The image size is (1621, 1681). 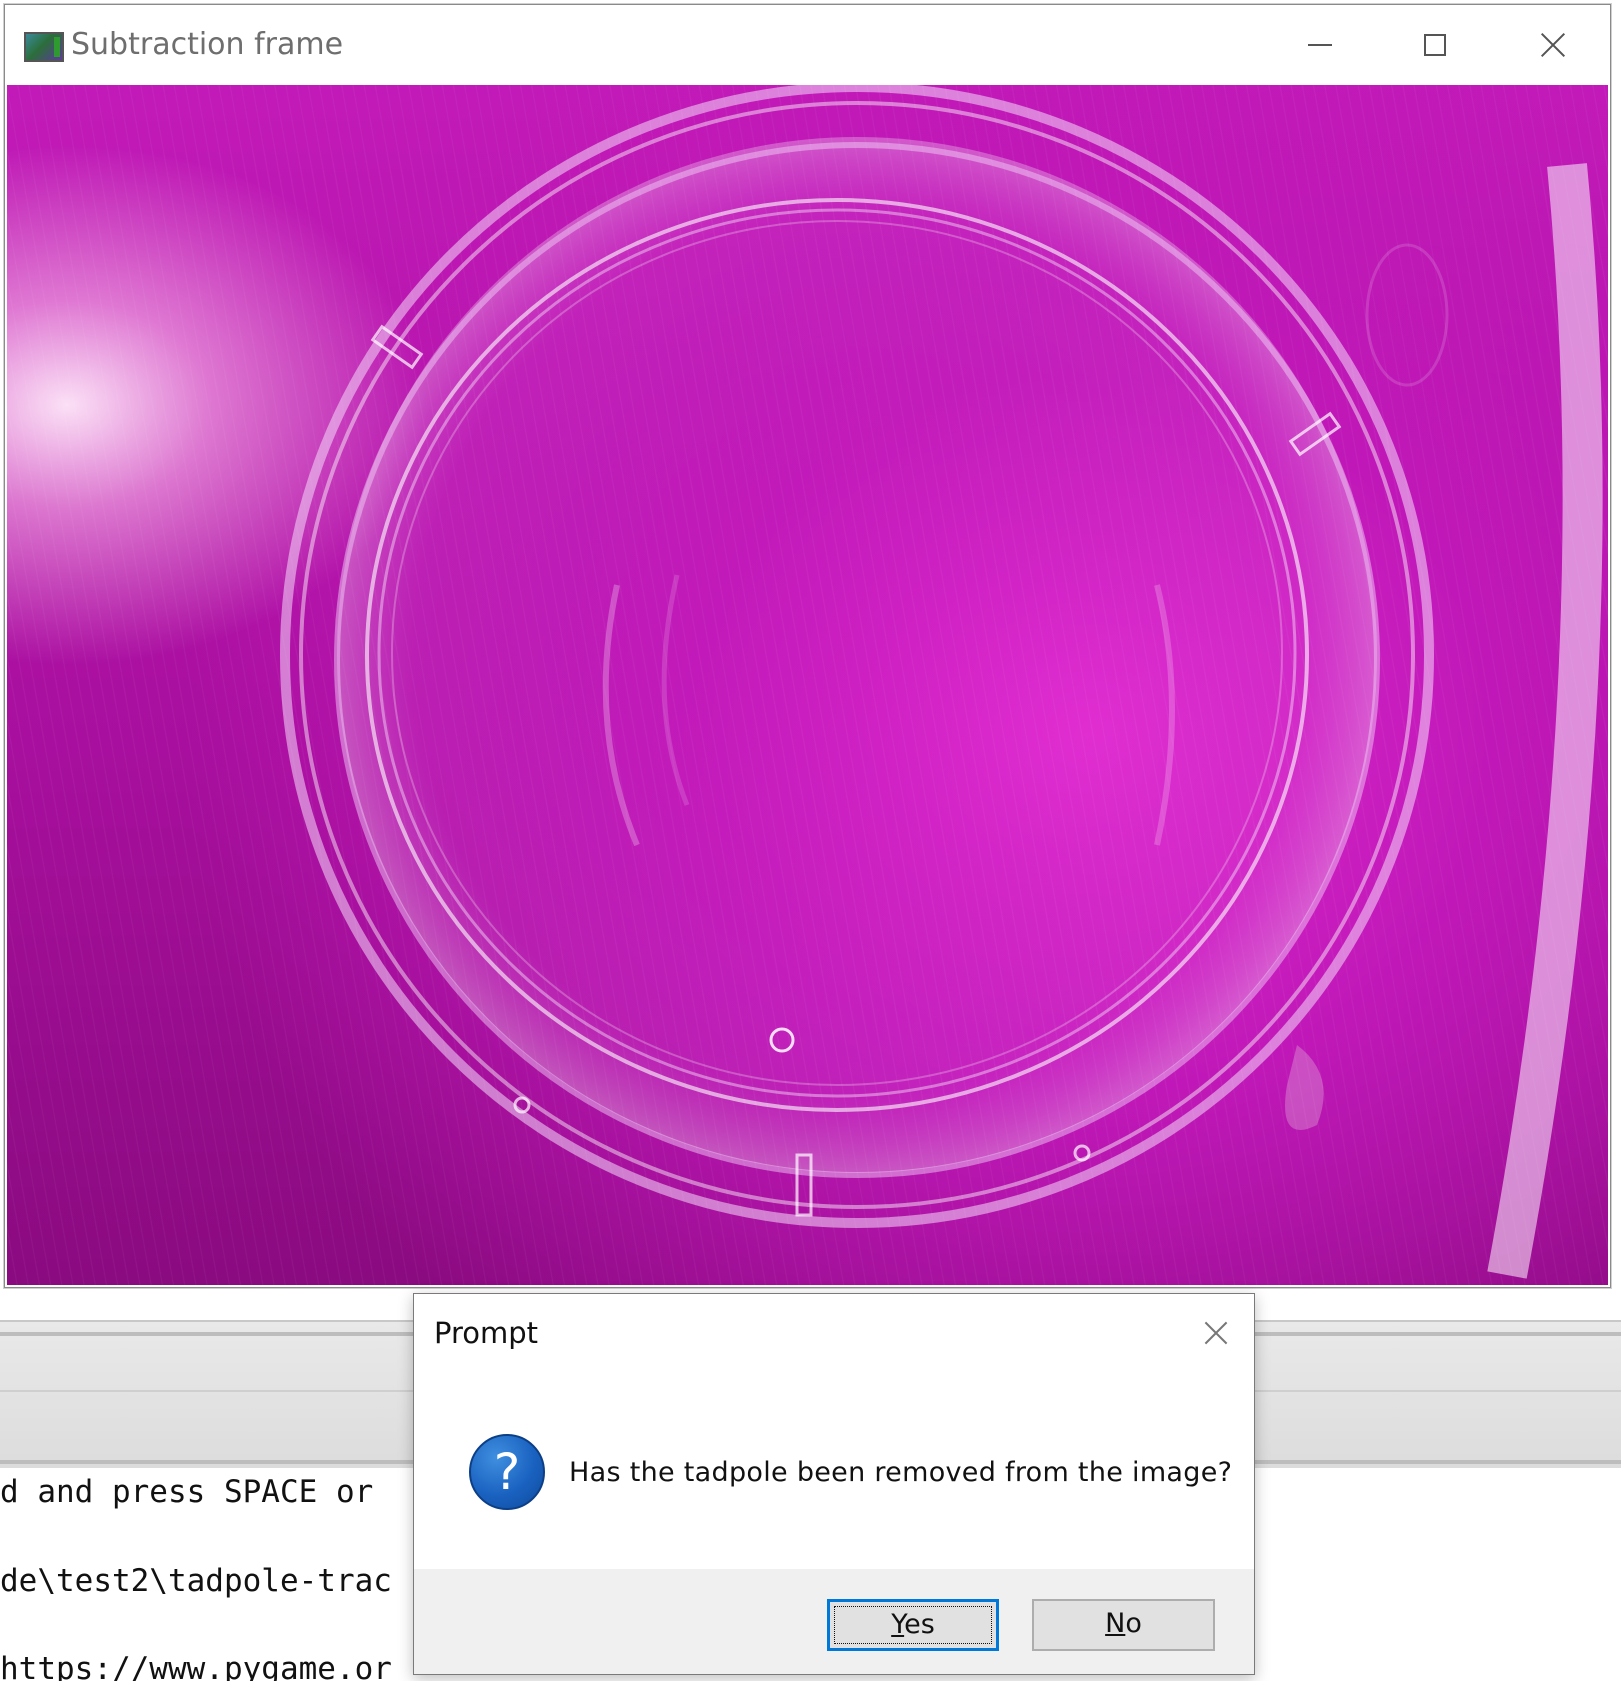 I want to click on maximize-button, so click(x=1435, y=45).